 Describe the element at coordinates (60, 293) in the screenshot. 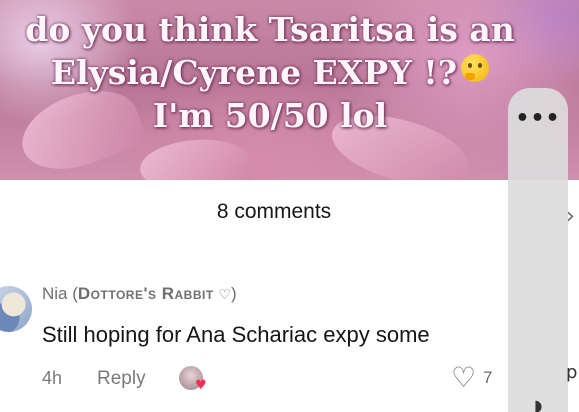

I see `author-name: Nia (` at that location.